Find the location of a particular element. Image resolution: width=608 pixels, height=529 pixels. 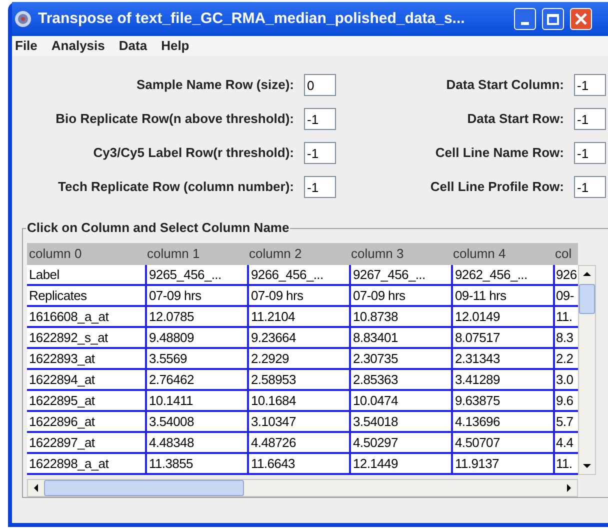

minimize-button is located at coordinates (525, 19).